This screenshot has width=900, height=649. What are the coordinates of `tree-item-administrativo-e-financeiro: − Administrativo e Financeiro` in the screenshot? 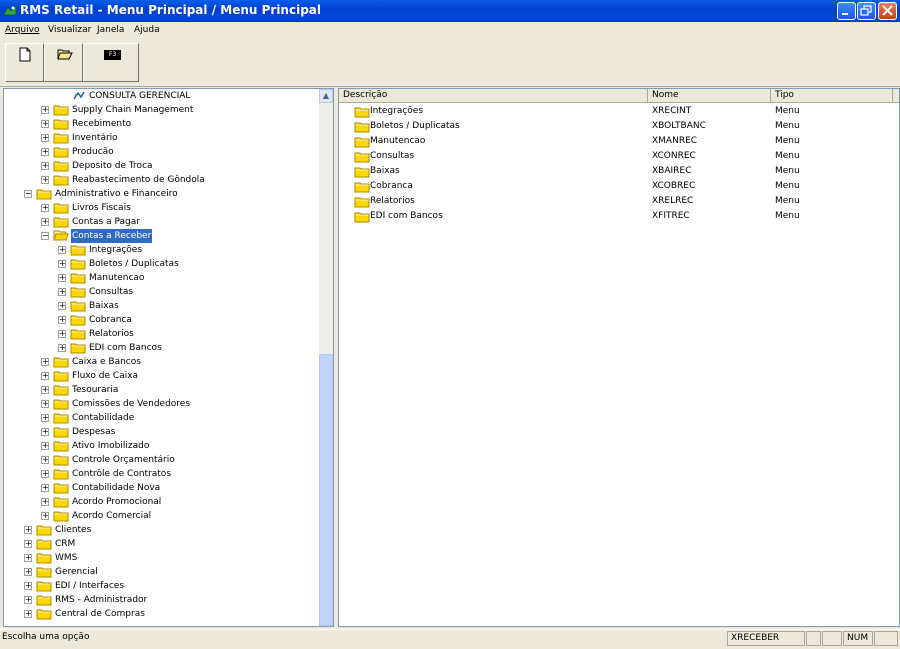 It's located at (161, 194).